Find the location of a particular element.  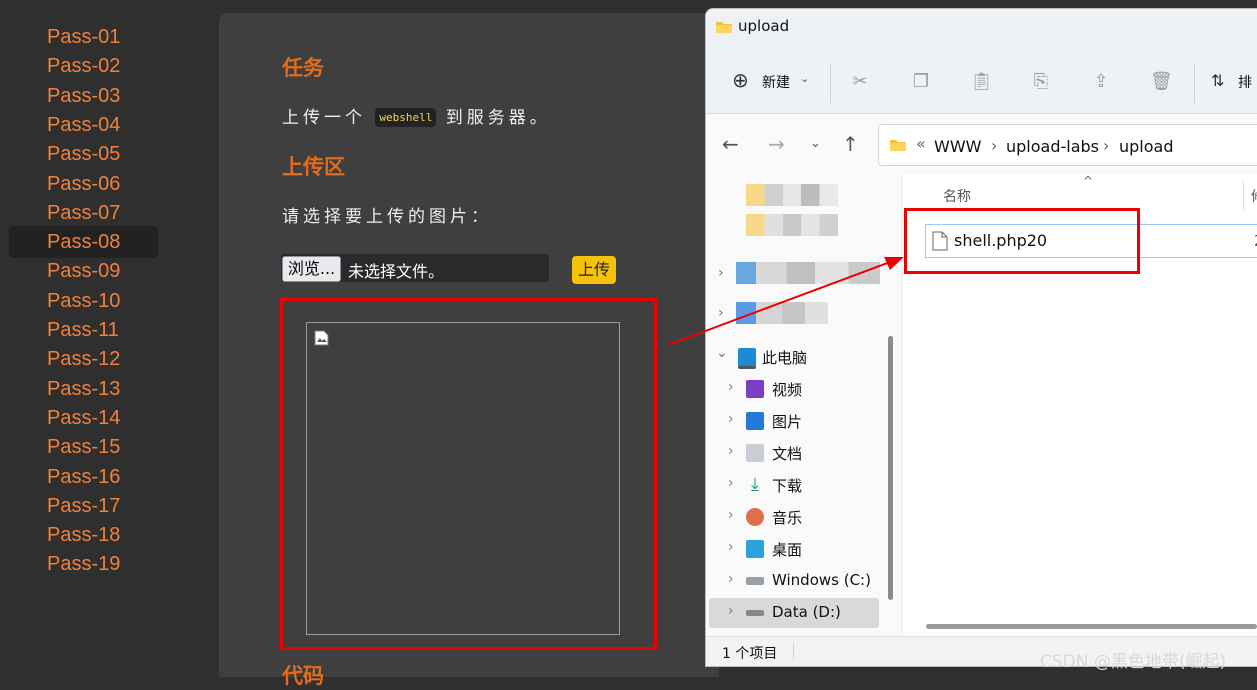

share-icon: ⇪ is located at coordinates (1101, 82).